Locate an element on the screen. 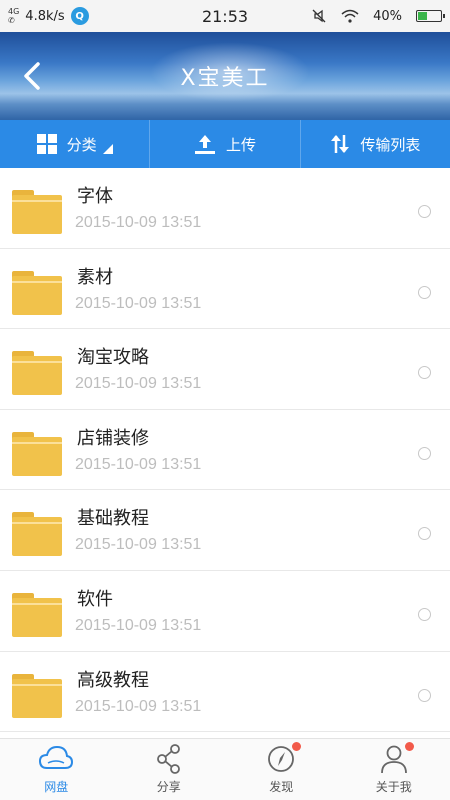  person-icon is located at coordinates (395, 758).